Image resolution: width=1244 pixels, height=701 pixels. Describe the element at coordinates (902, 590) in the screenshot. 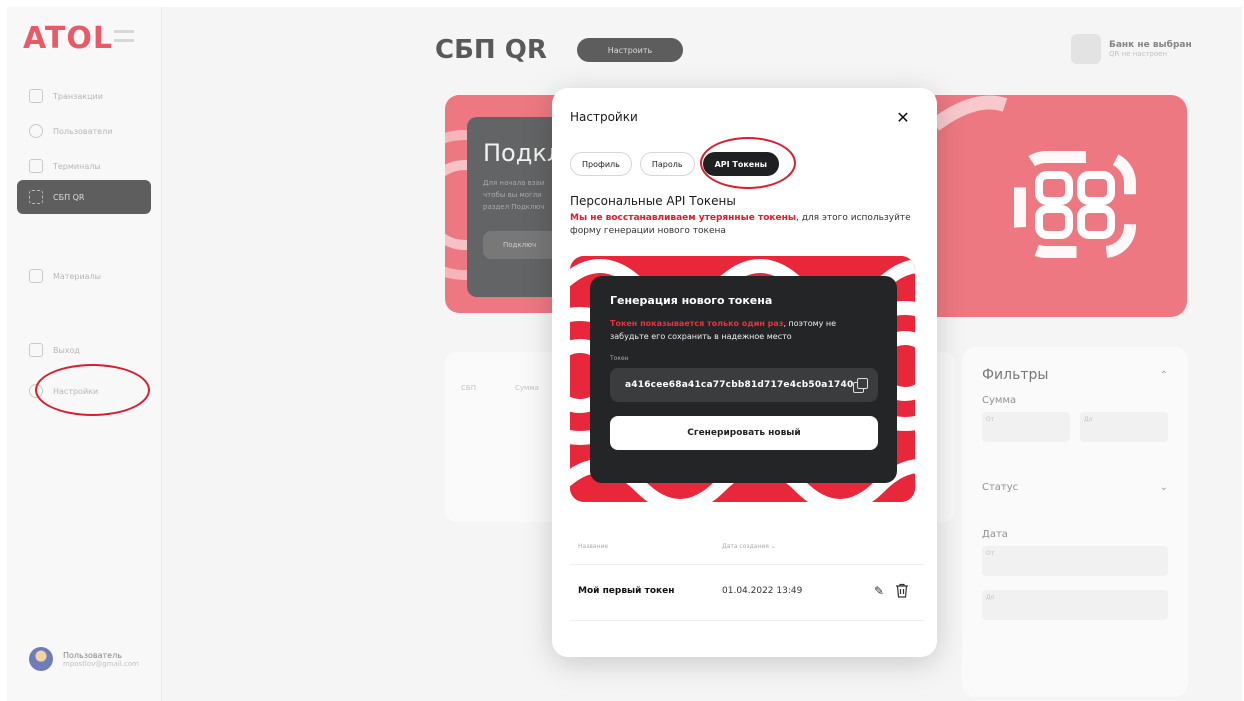

I see `trash-icon` at that location.